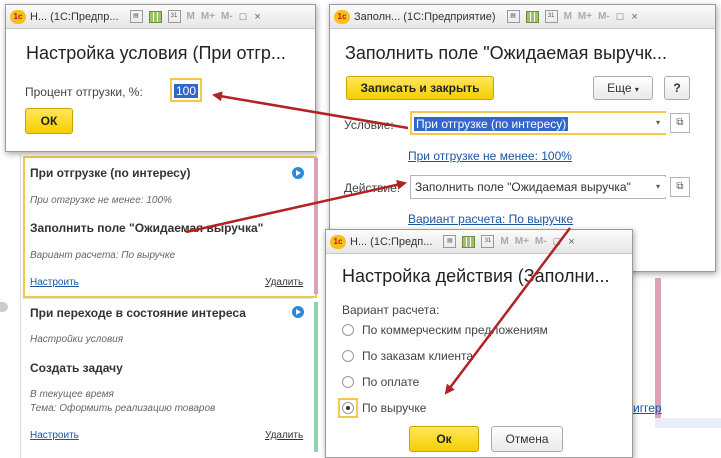  Describe the element at coordinates (372, 188) in the screenshot. I see `action-label: Действие:` at that location.